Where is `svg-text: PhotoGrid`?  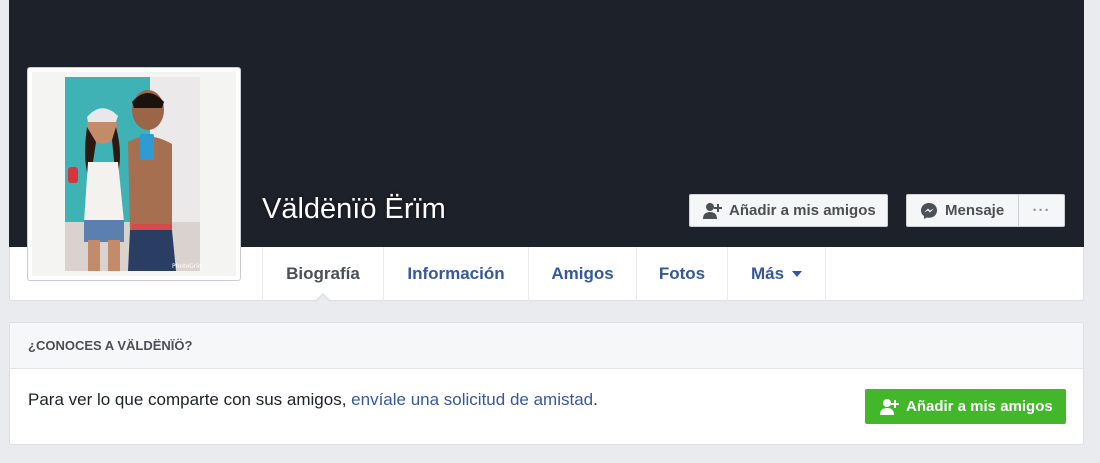
svg-text: PhotoGrid is located at coordinates (187, 266).